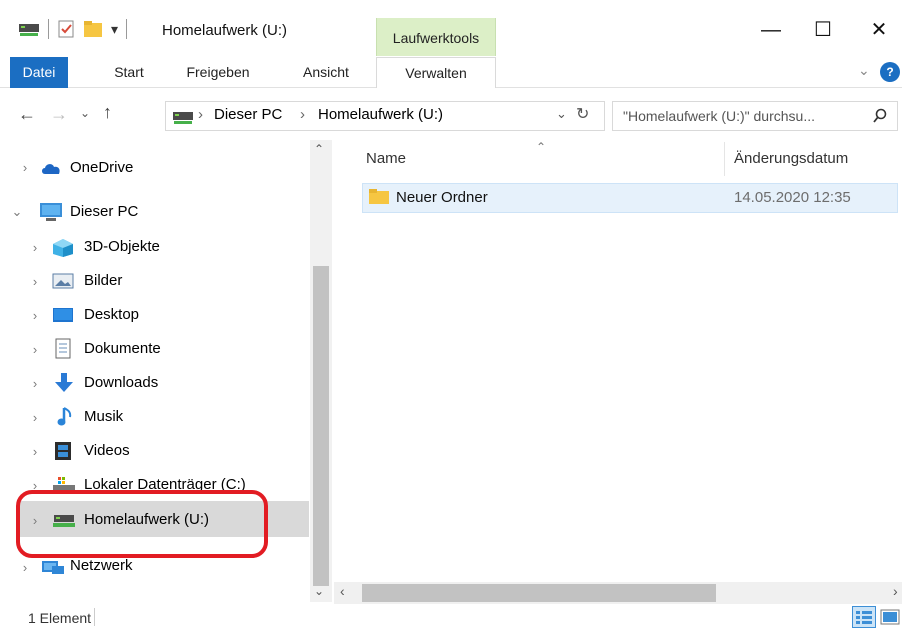 This screenshot has width=902, height=630. Describe the element at coordinates (27, 114) in the screenshot. I see `back-arrow-icon: ←` at that location.